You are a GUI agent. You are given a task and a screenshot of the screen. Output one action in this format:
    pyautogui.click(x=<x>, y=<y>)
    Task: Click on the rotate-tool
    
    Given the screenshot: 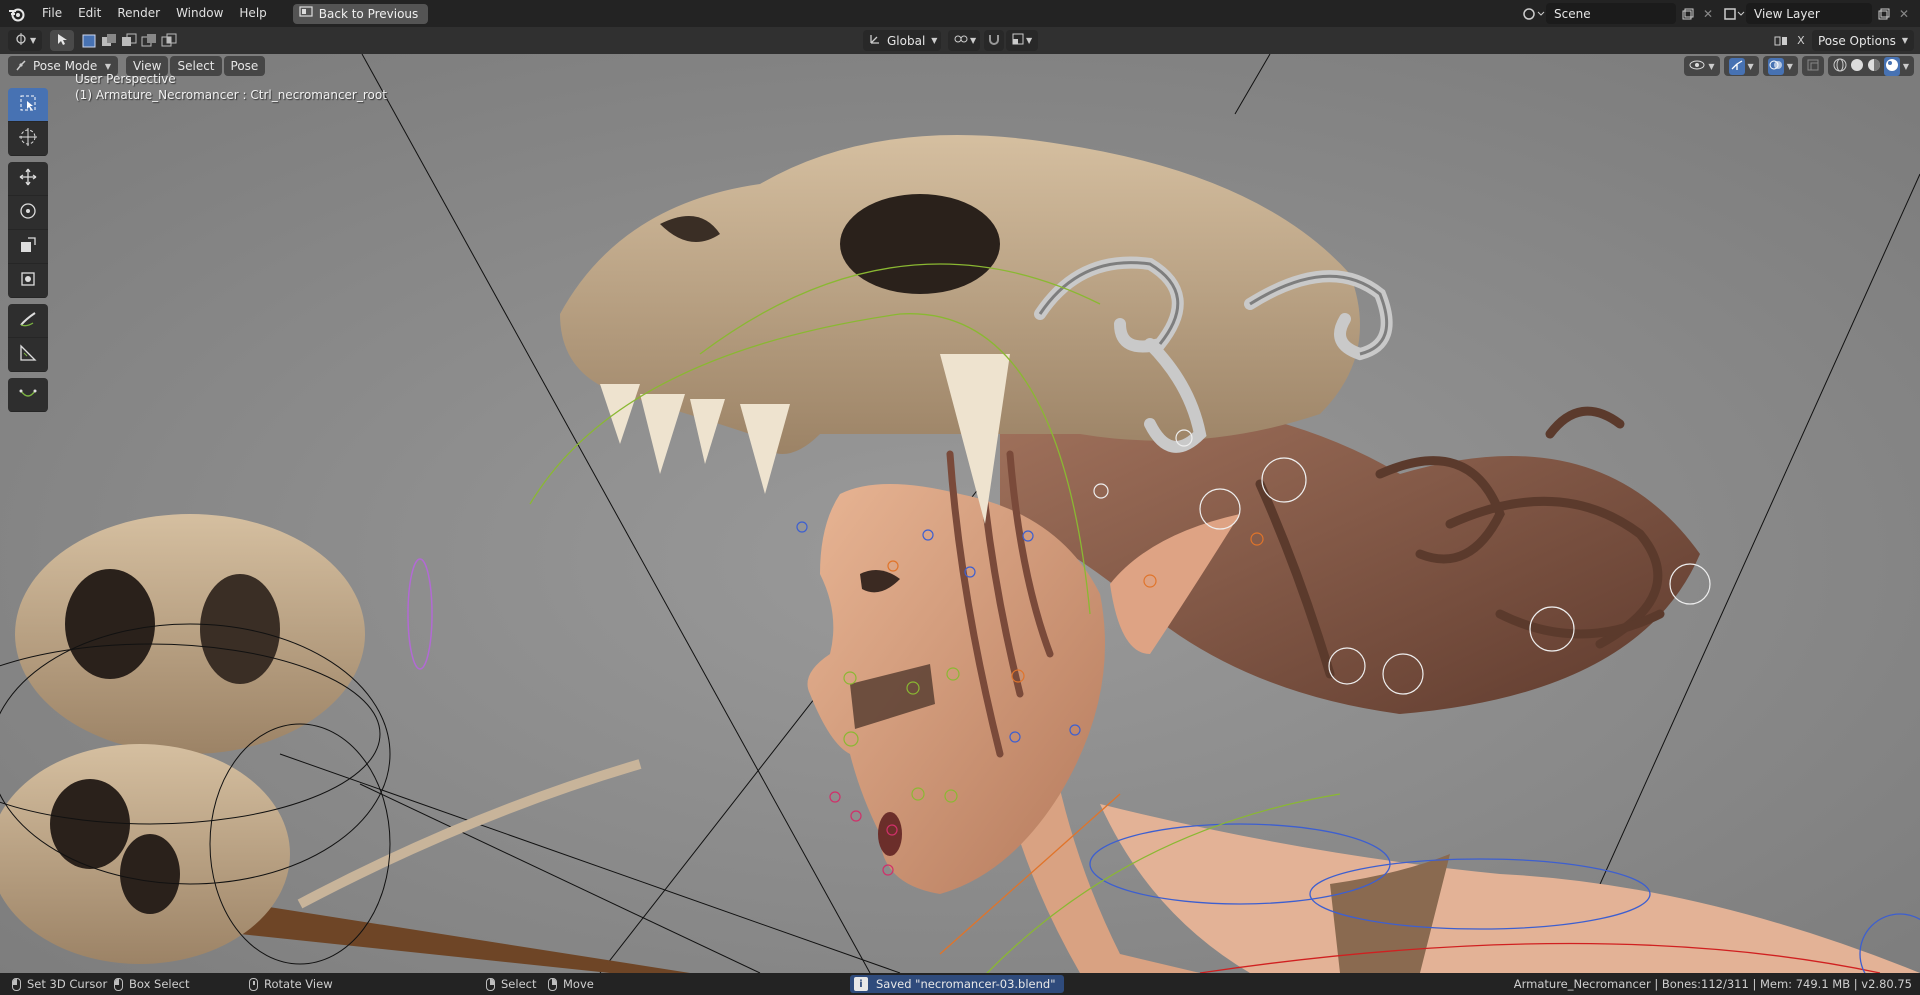 What is the action you would take?
    pyautogui.click(x=28, y=213)
    